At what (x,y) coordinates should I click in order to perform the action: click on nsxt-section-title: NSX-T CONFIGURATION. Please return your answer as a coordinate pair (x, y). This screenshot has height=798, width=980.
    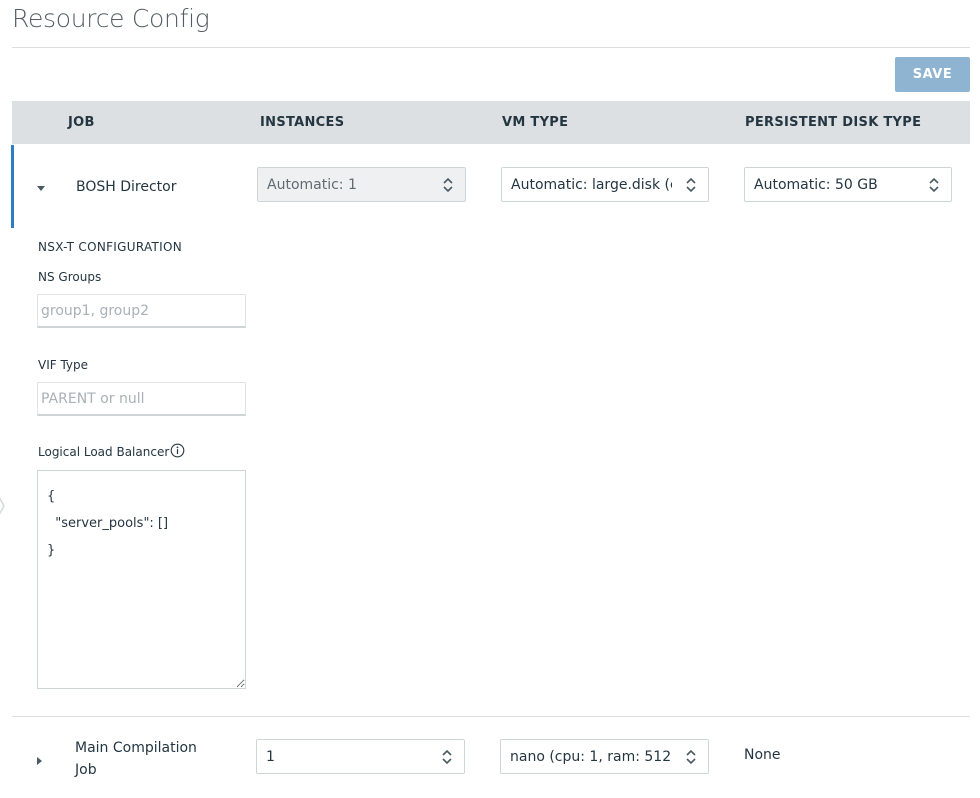
    Looking at the image, I should click on (110, 247).